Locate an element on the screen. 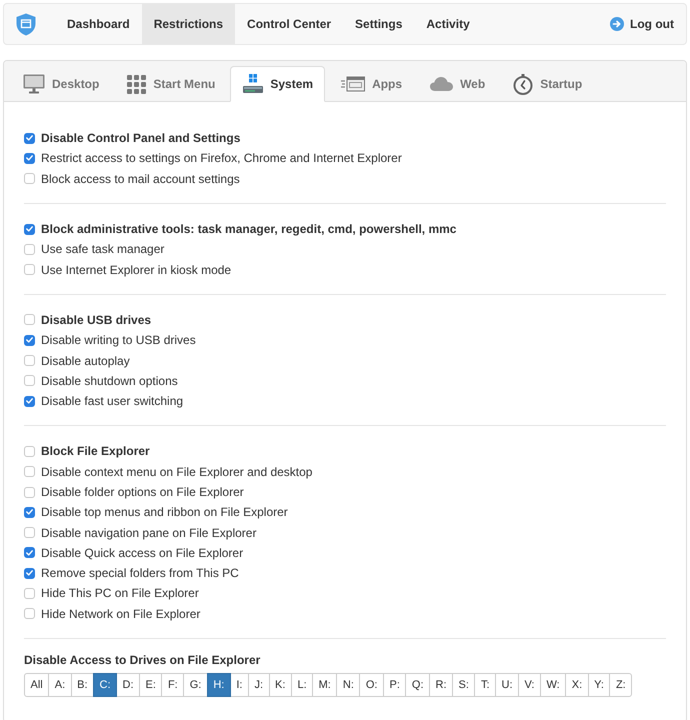  drive-button: L: is located at coordinates (302, 684).